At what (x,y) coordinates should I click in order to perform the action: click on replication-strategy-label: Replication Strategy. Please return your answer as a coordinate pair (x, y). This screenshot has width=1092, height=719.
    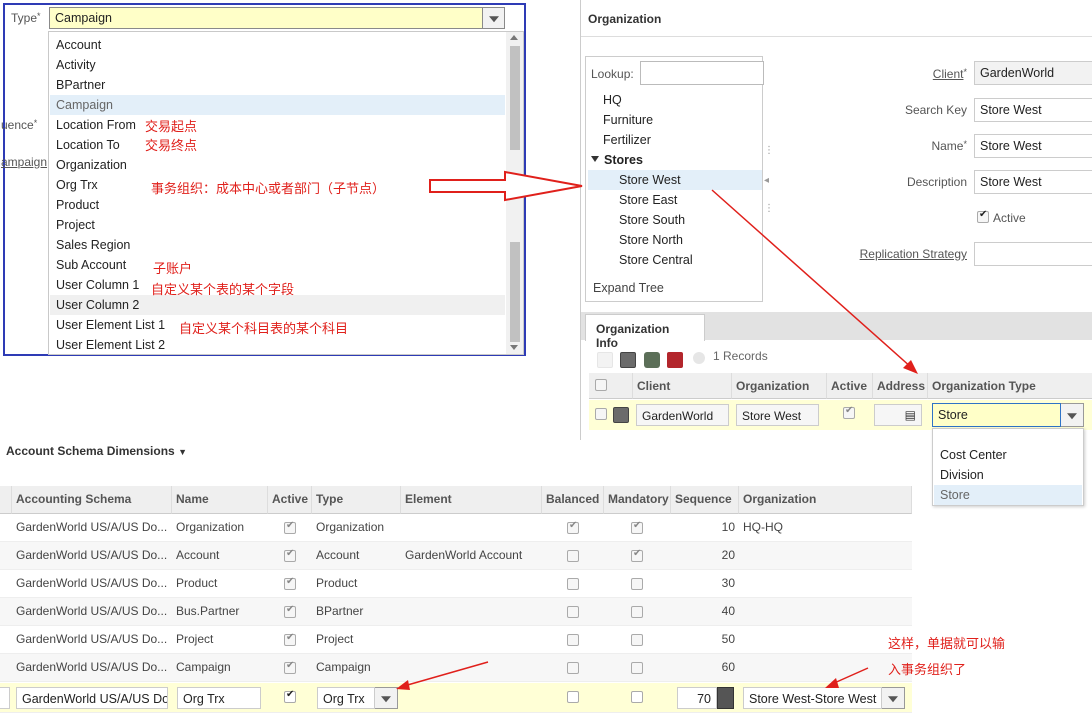
    Looking at the image, I should click on (913, 254).